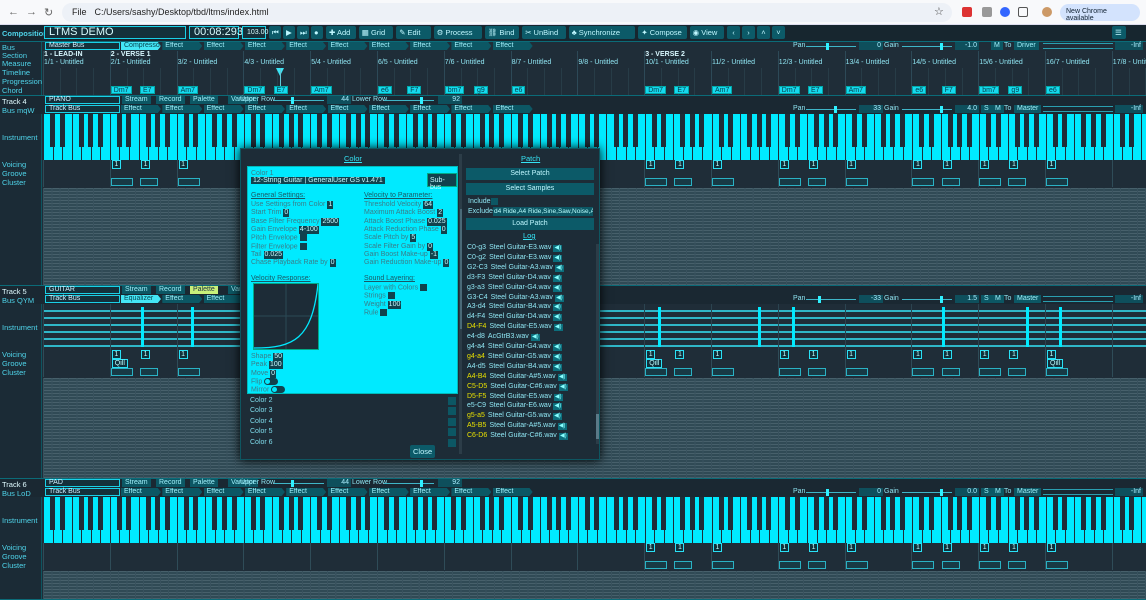 Image resolution: width=1146 pixels, height=600 pixels. What do you see at coordinates (748, 32) in the screenshot?
I see `nav-button: ›` at bounding box center [748, 32].